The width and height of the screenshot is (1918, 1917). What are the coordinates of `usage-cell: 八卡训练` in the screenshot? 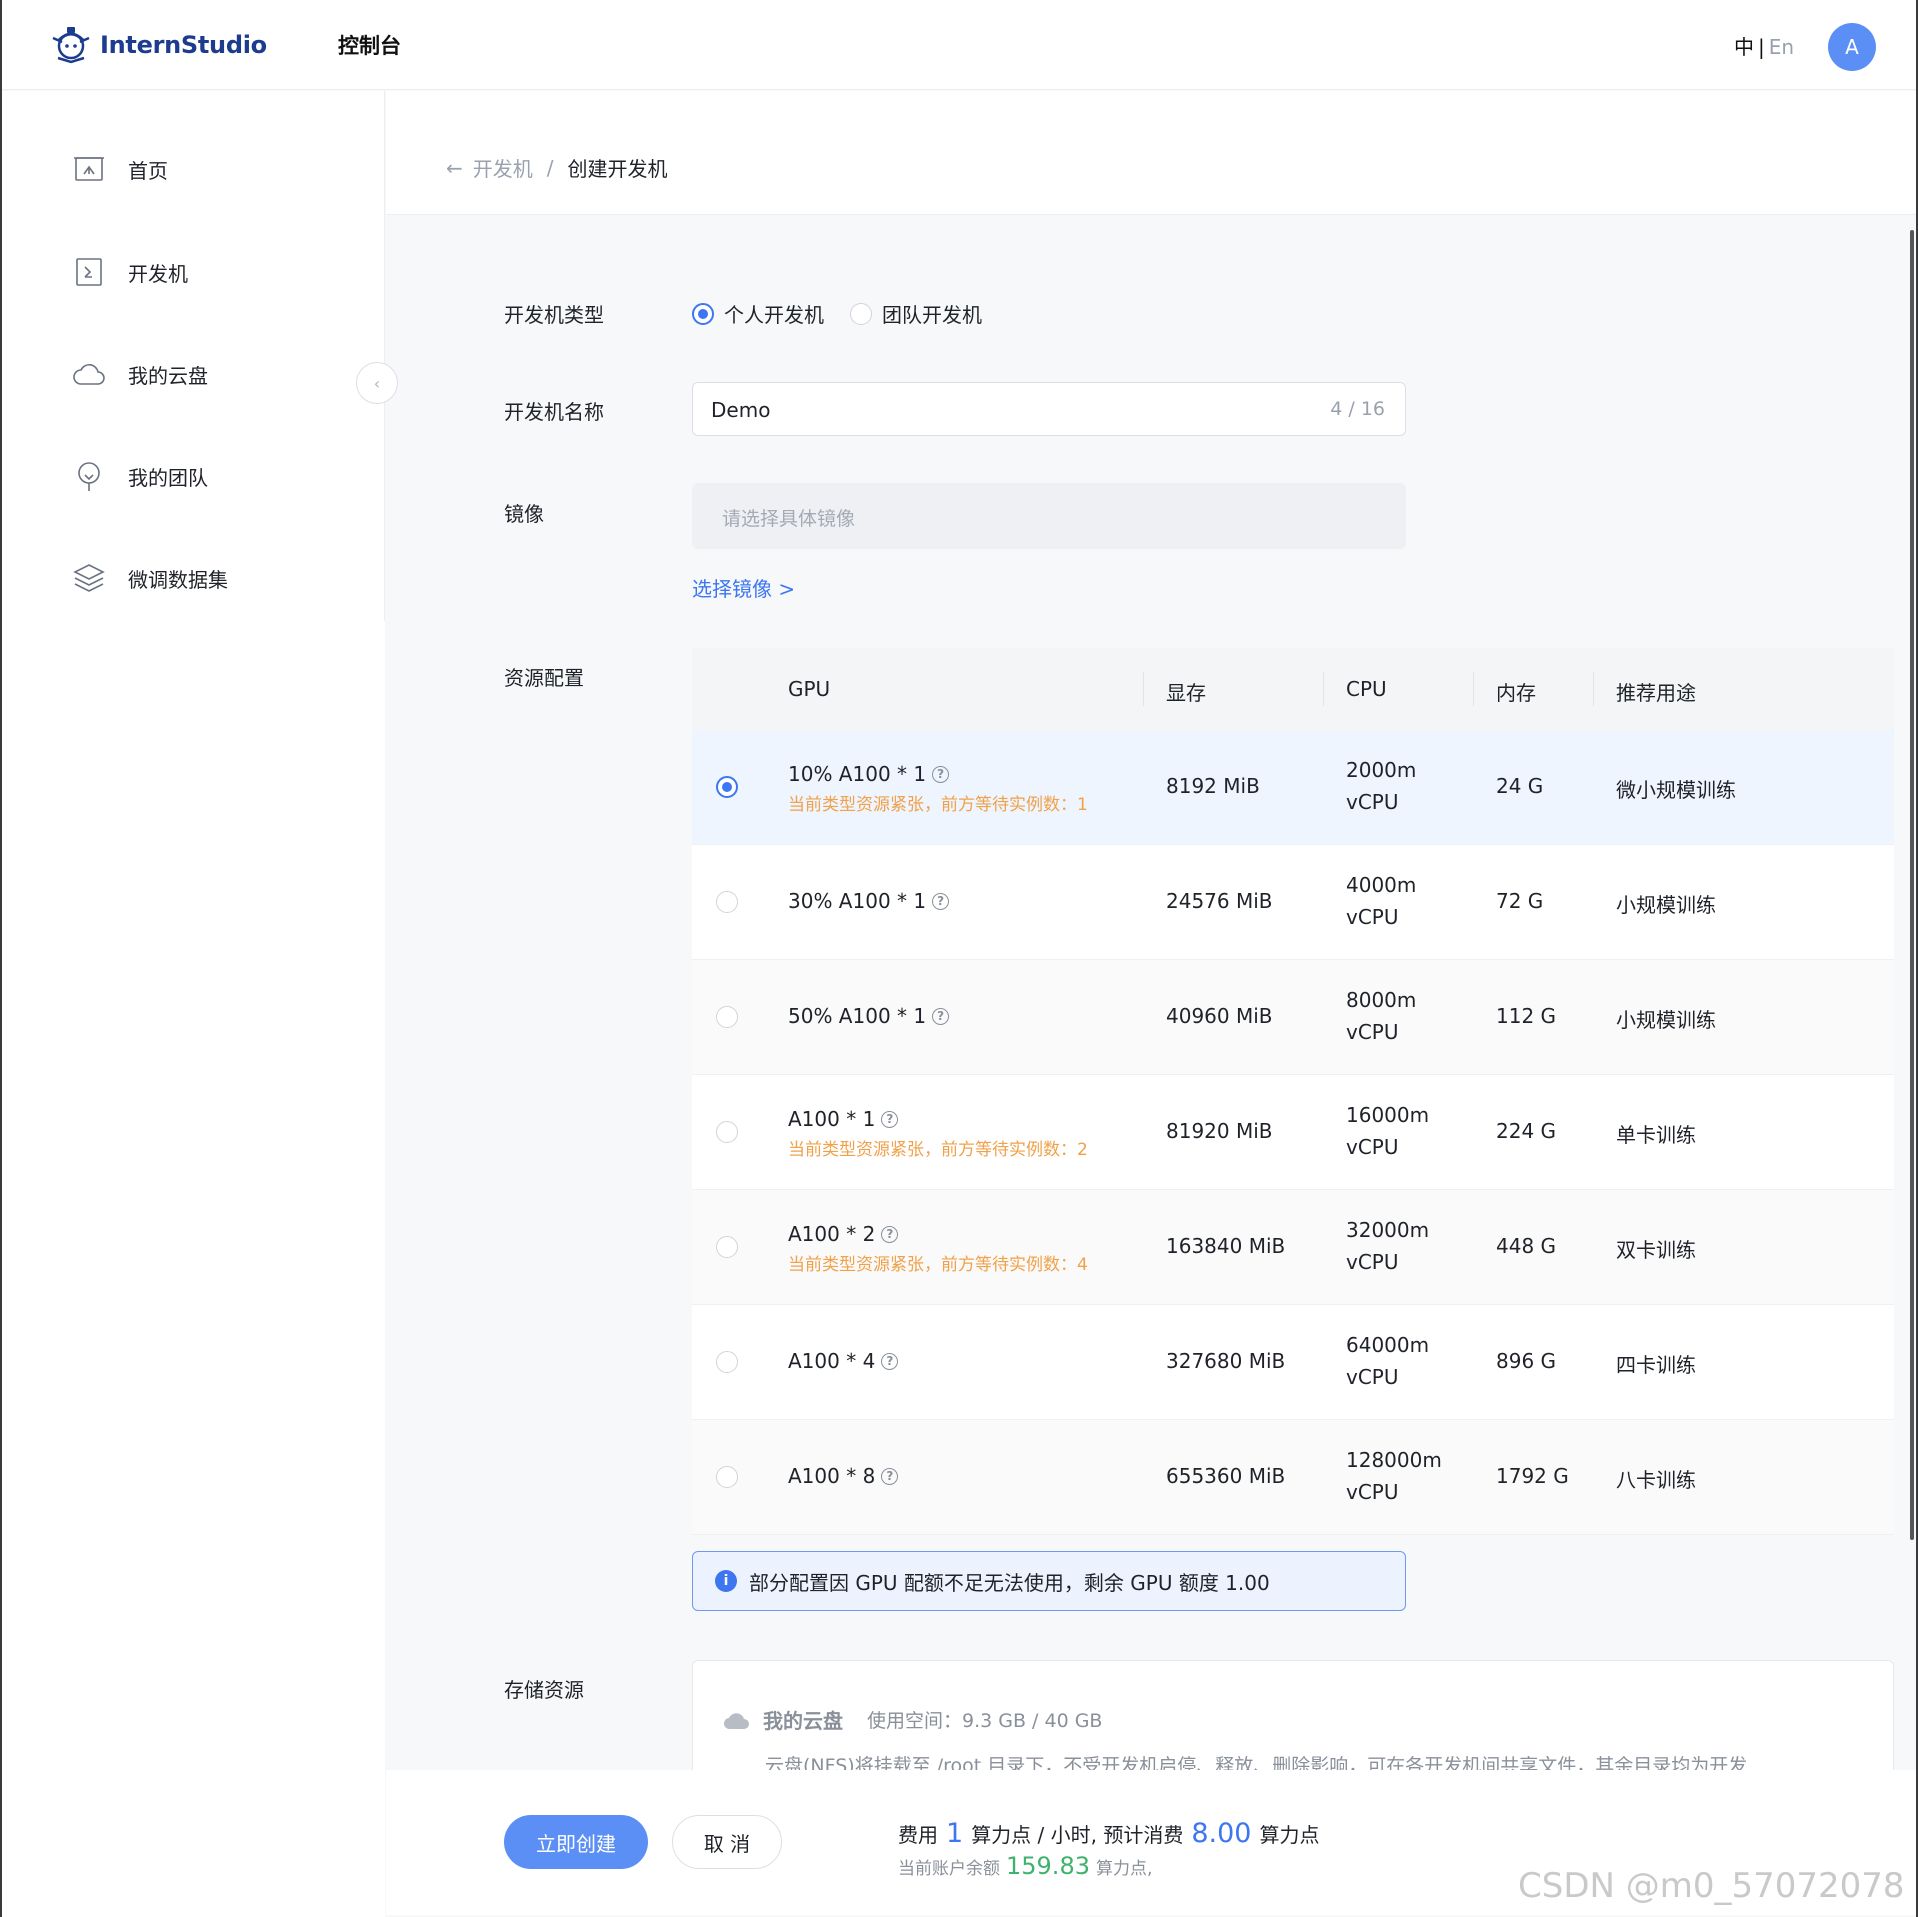 It's located at (1656, 1480).